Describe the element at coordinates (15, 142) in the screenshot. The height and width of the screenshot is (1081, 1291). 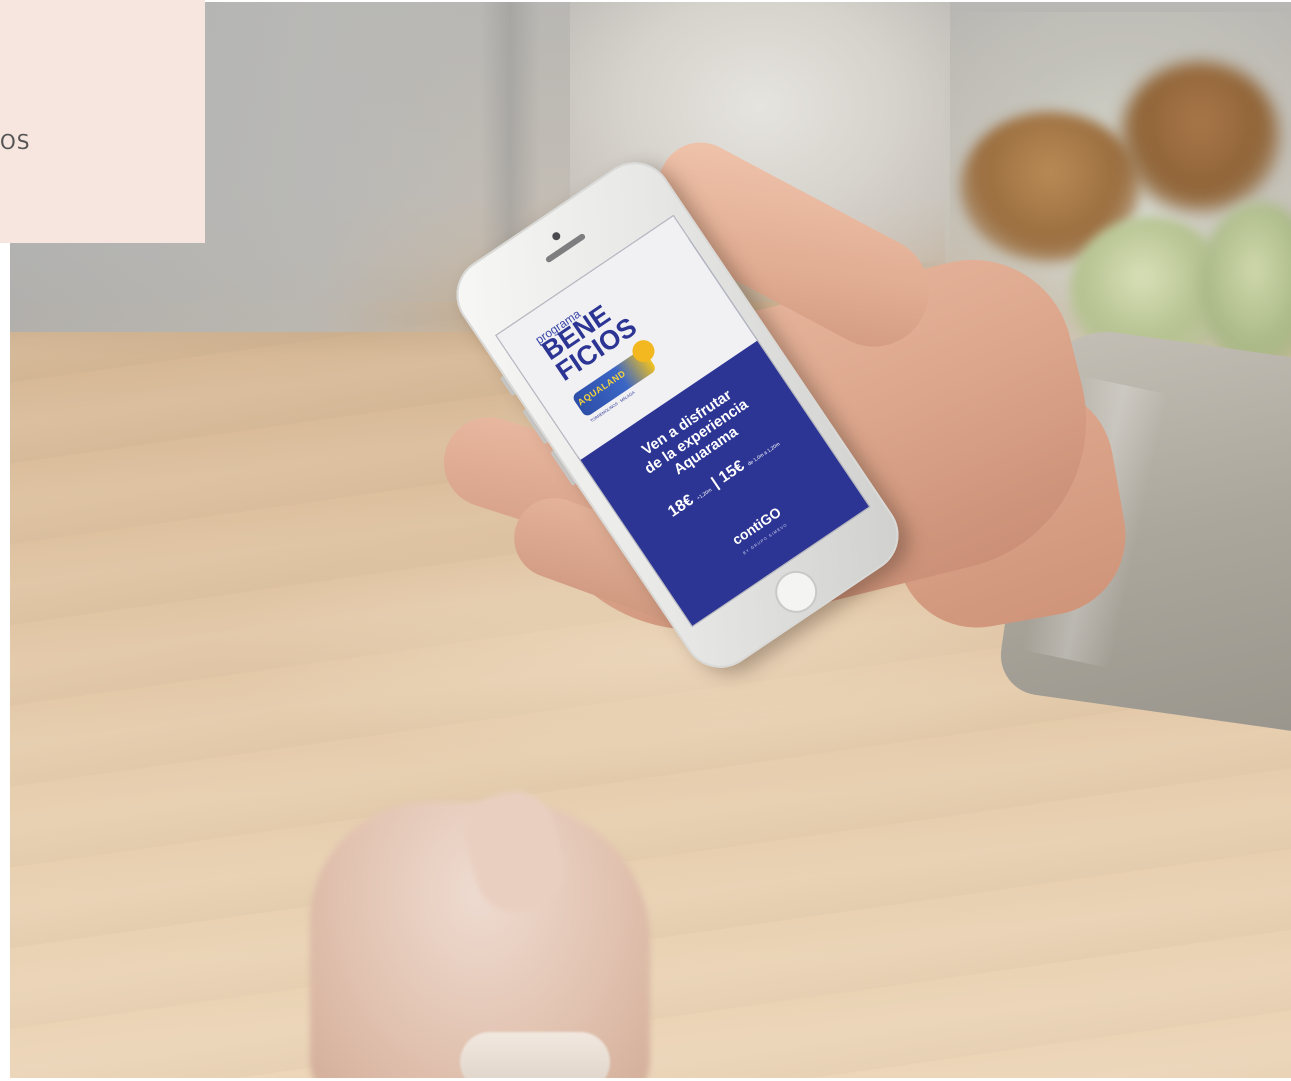
I see `overlay-panel-text: OS` at that location.